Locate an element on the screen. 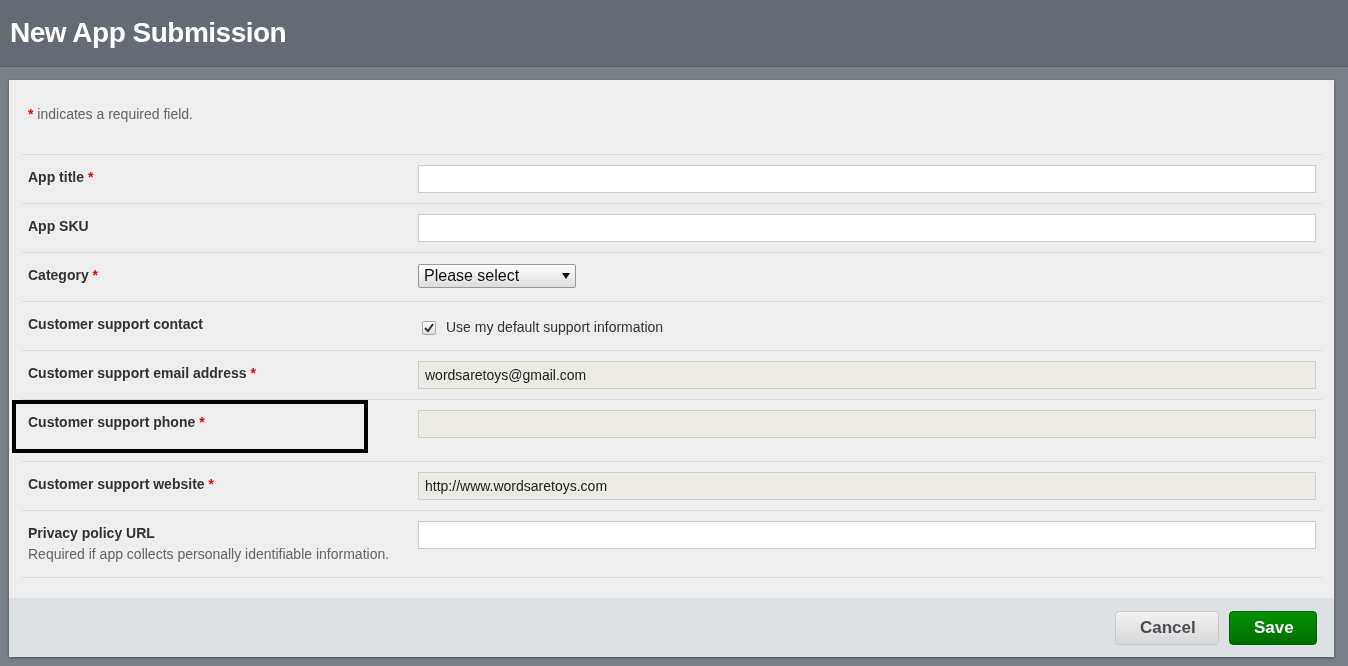 The image size is (1348, 666). field-label: Category * is located at coordinates (64, 275).